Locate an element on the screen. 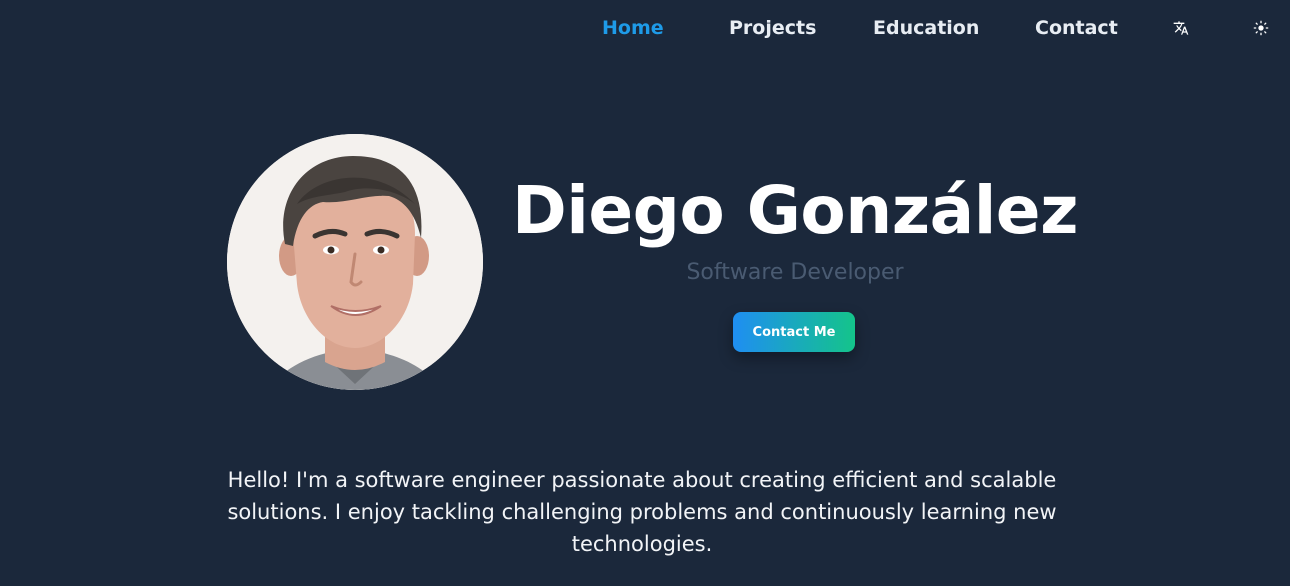 The width and height of the screenshot is (1290, 586). nav-link-projects: Projects is located at coordinates (772, 28).